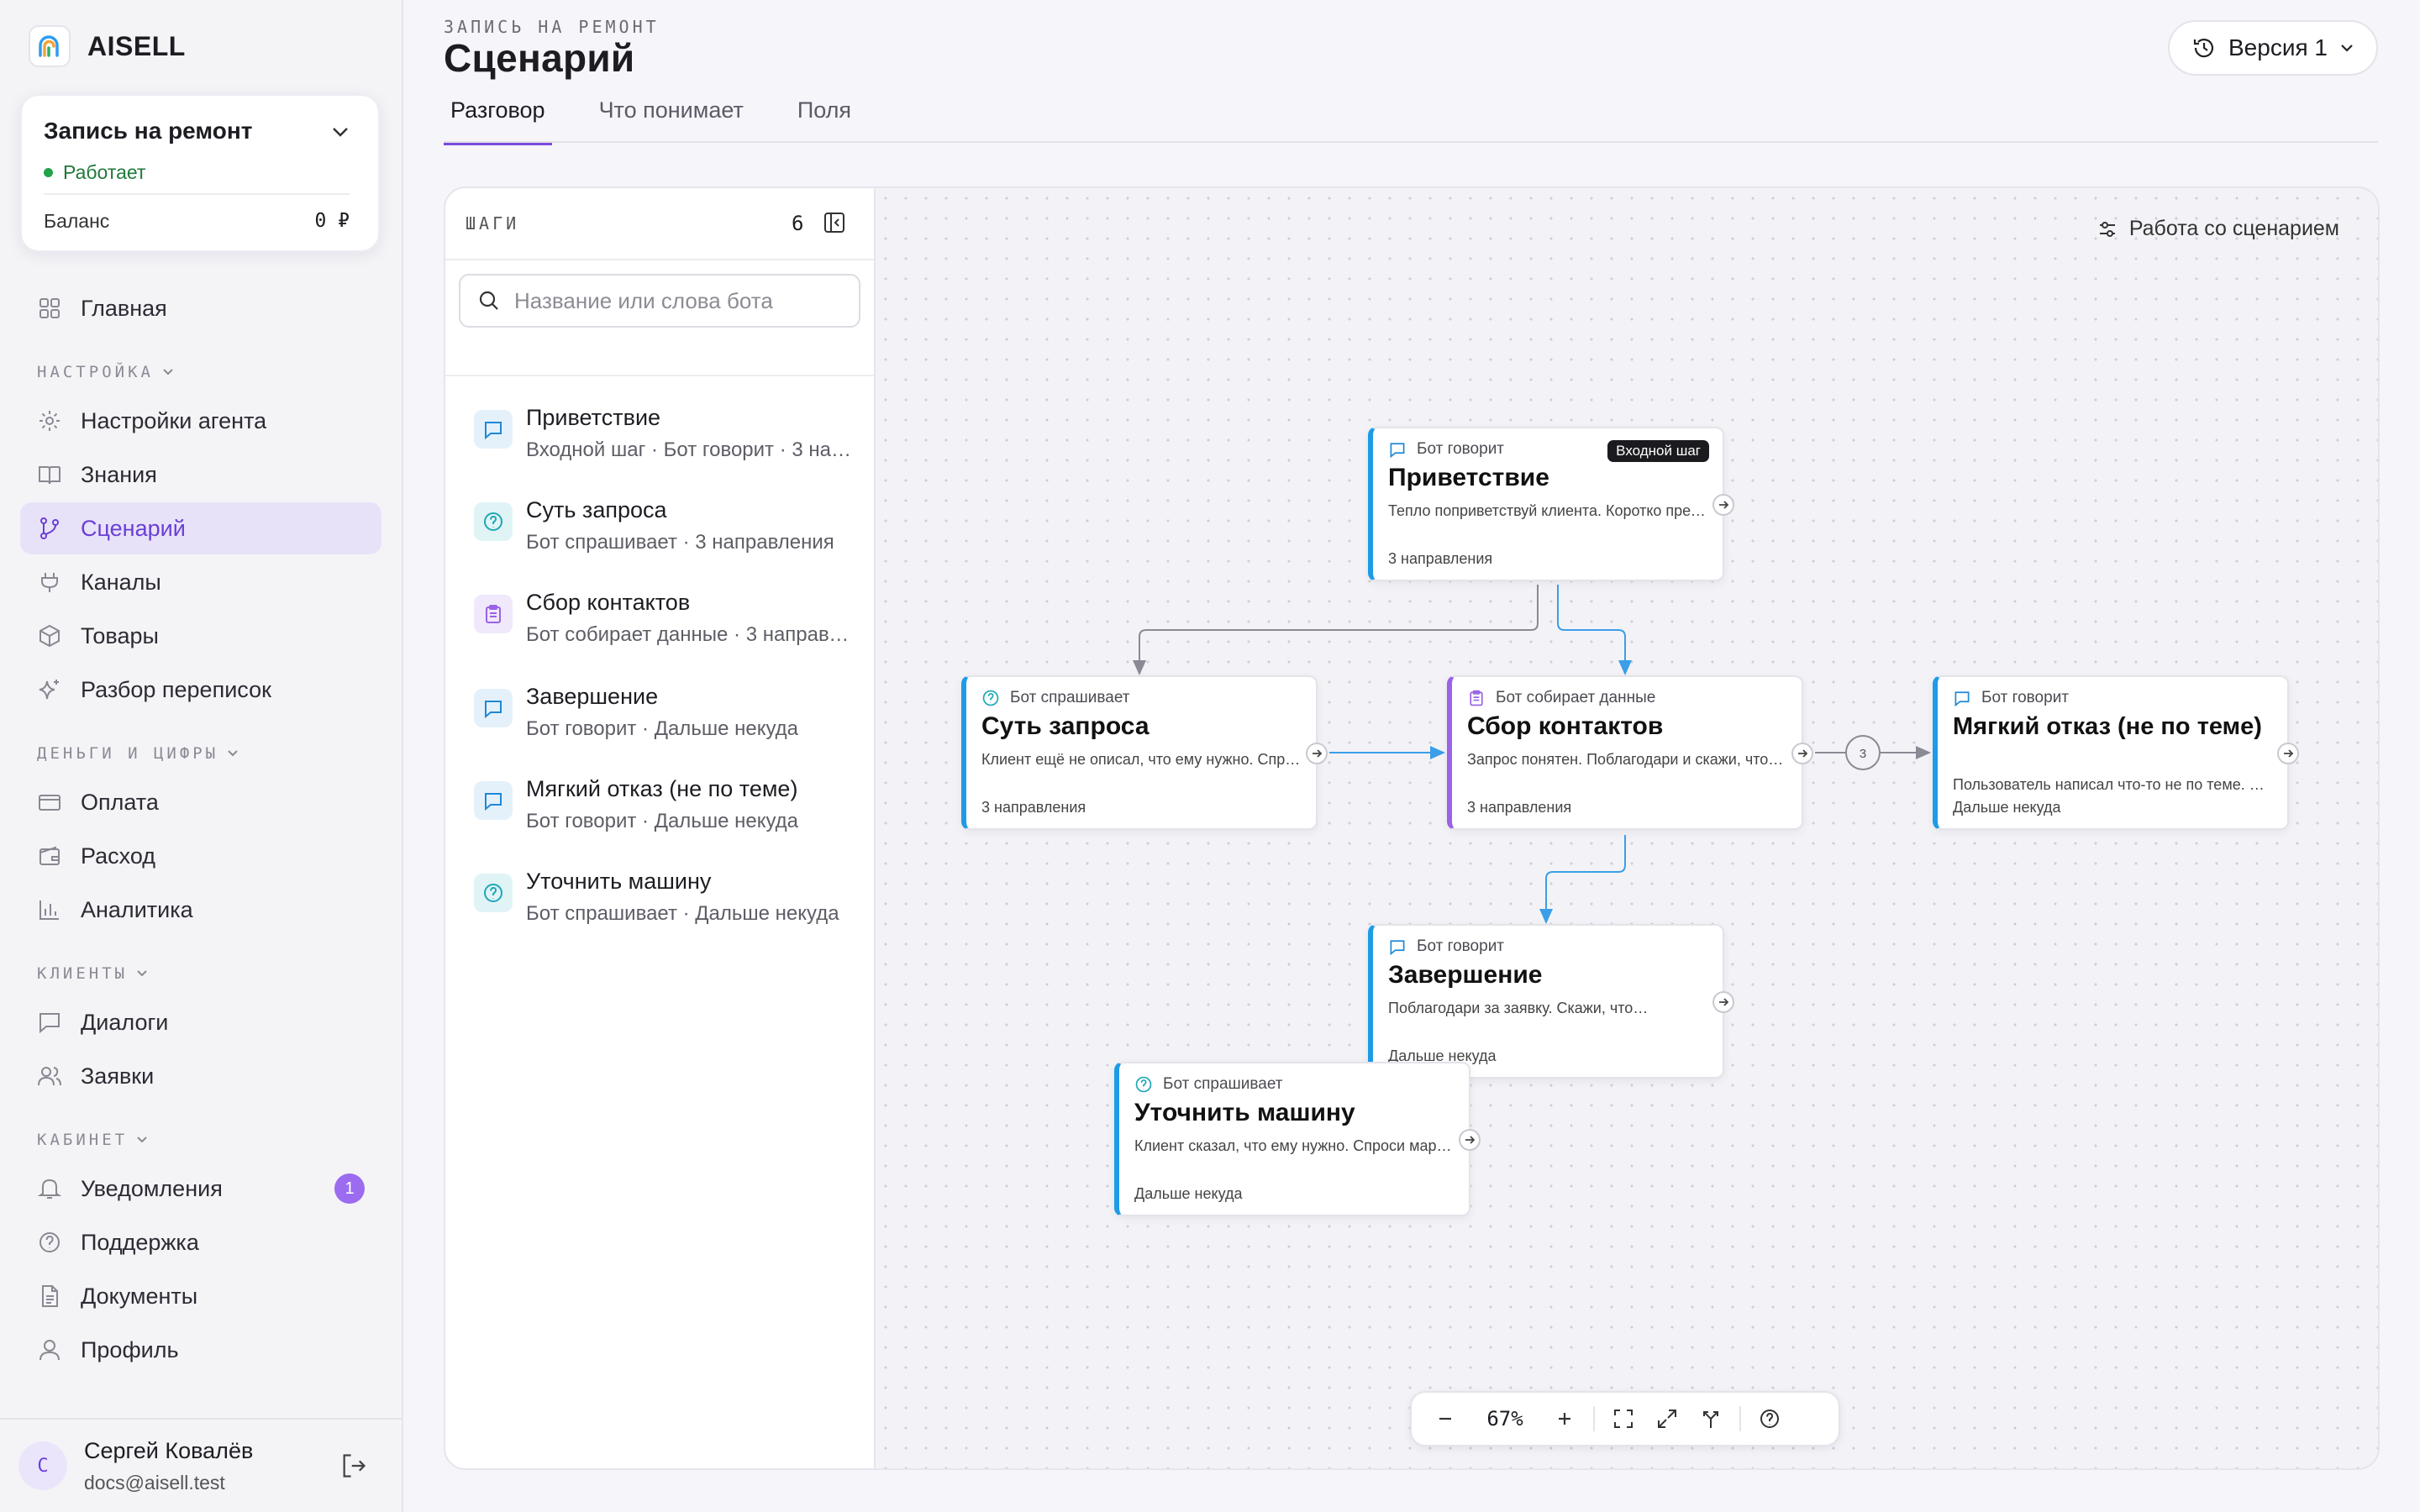 The image size is (2420, 1512). I want to click on nav-expense: Расход, so click(200, 856).